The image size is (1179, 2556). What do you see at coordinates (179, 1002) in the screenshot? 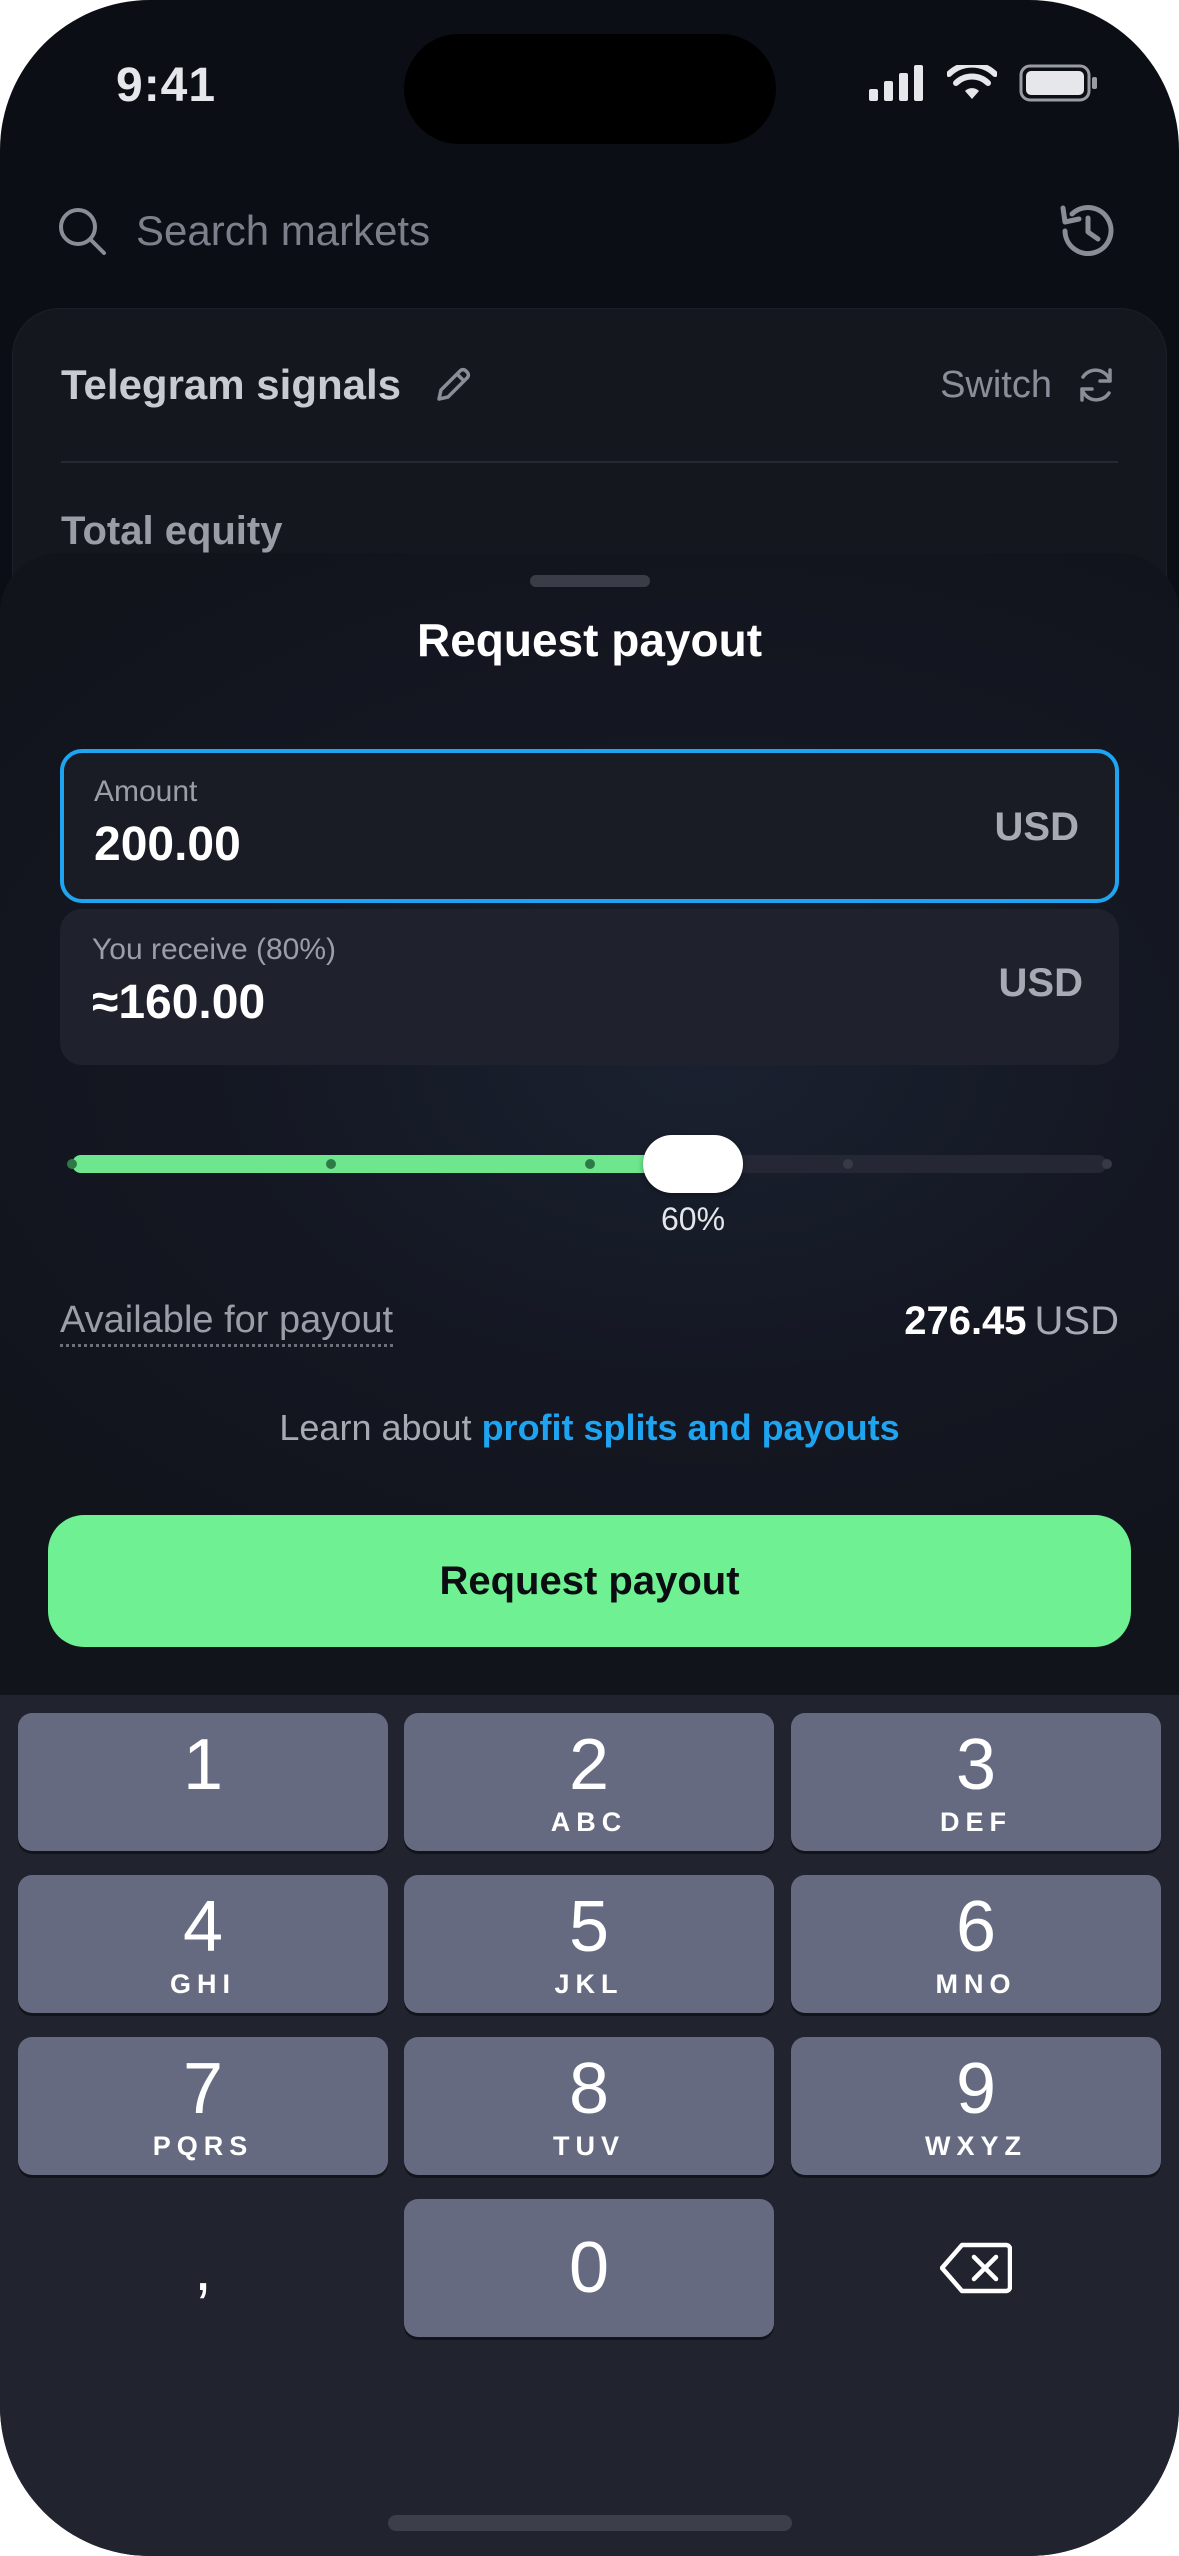
I see `receive-value: ≈160.00` at bounding box center [179, 1002].